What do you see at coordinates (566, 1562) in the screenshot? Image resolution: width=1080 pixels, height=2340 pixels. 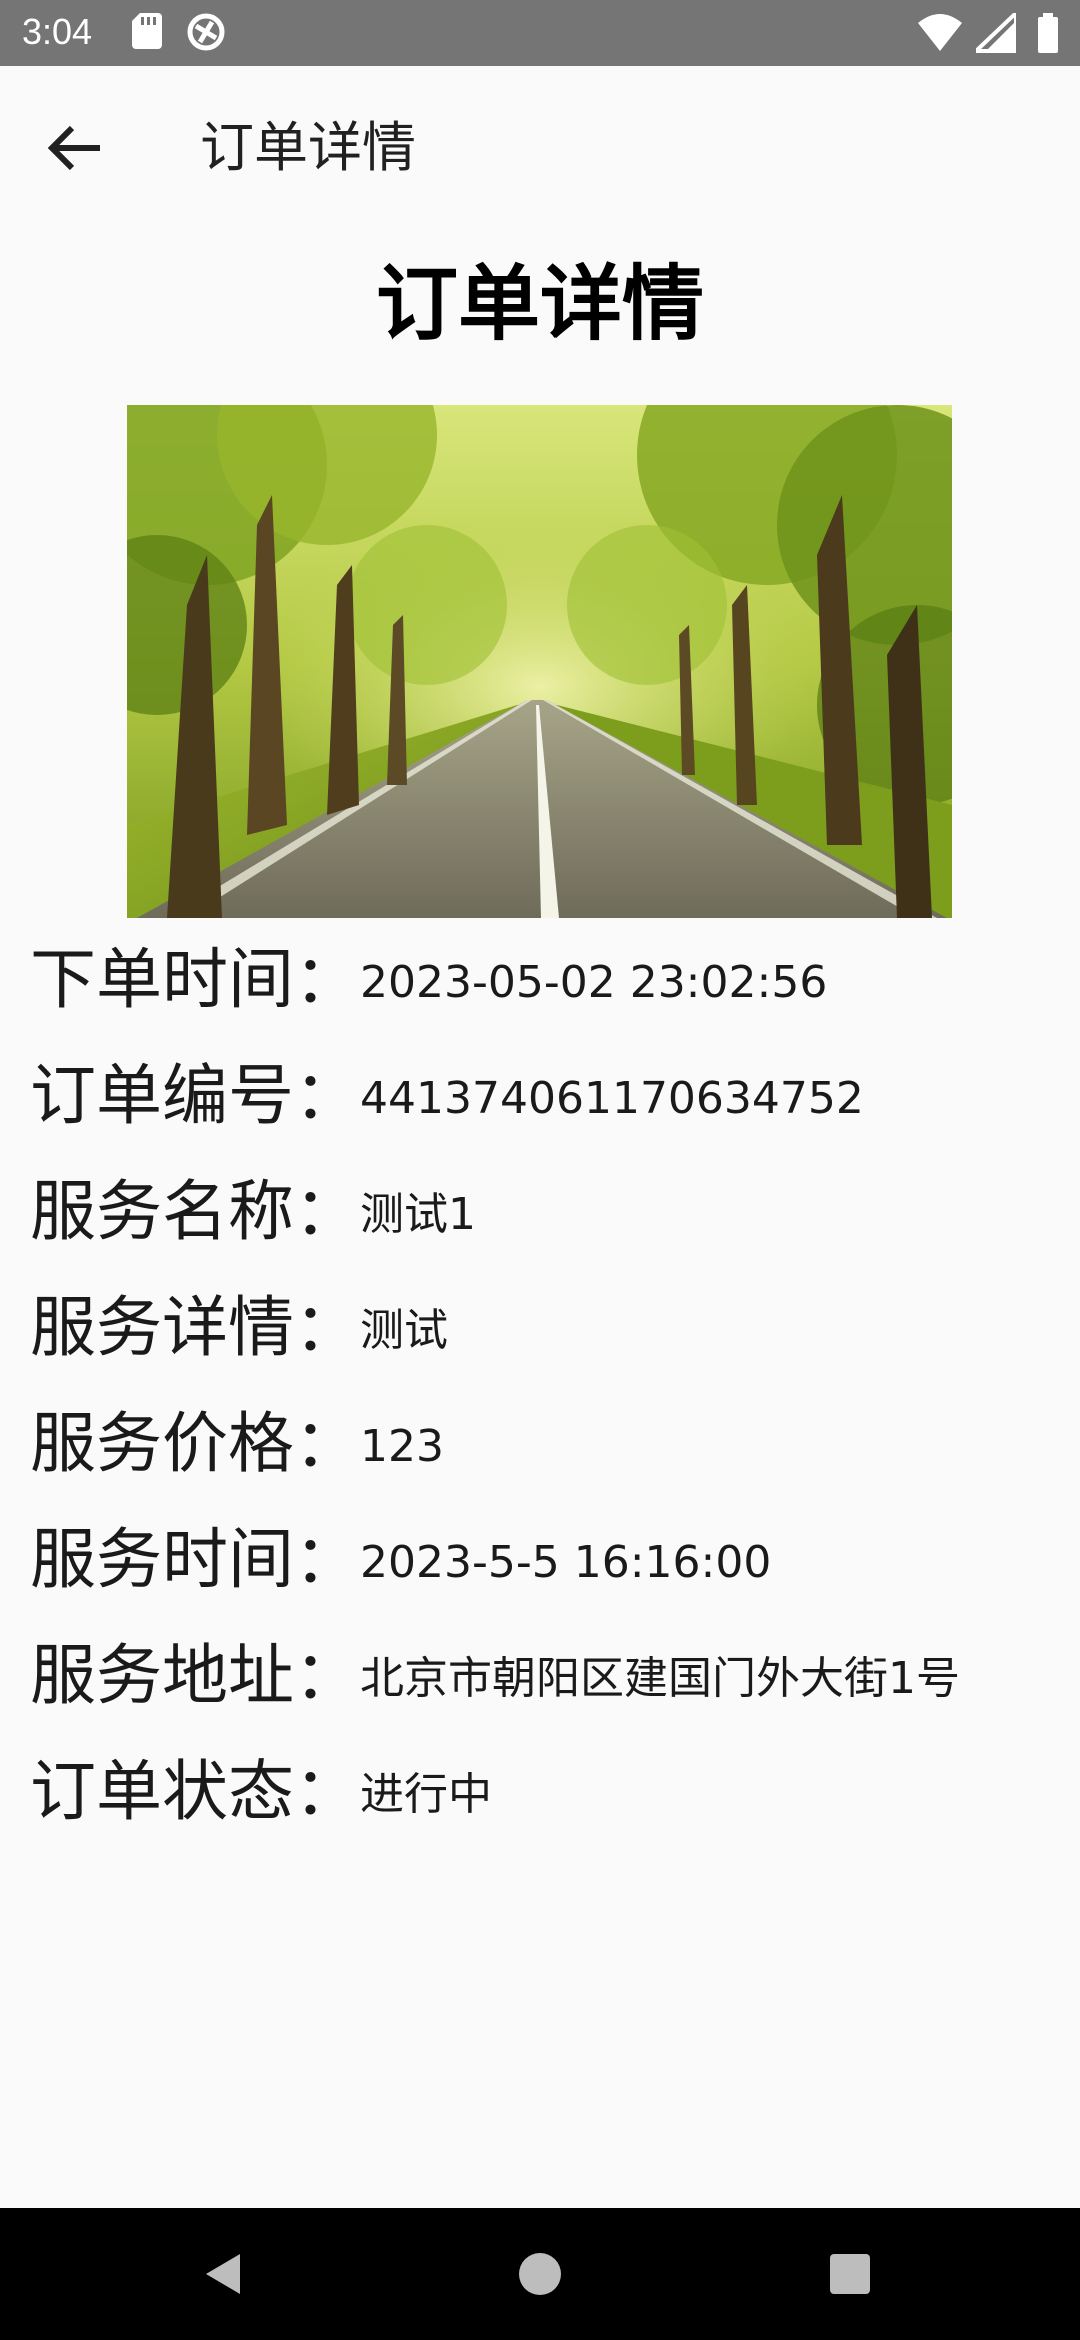 I see `detail-value: 2023-5-5 16:16:00` at bounding box center [566, 1562].